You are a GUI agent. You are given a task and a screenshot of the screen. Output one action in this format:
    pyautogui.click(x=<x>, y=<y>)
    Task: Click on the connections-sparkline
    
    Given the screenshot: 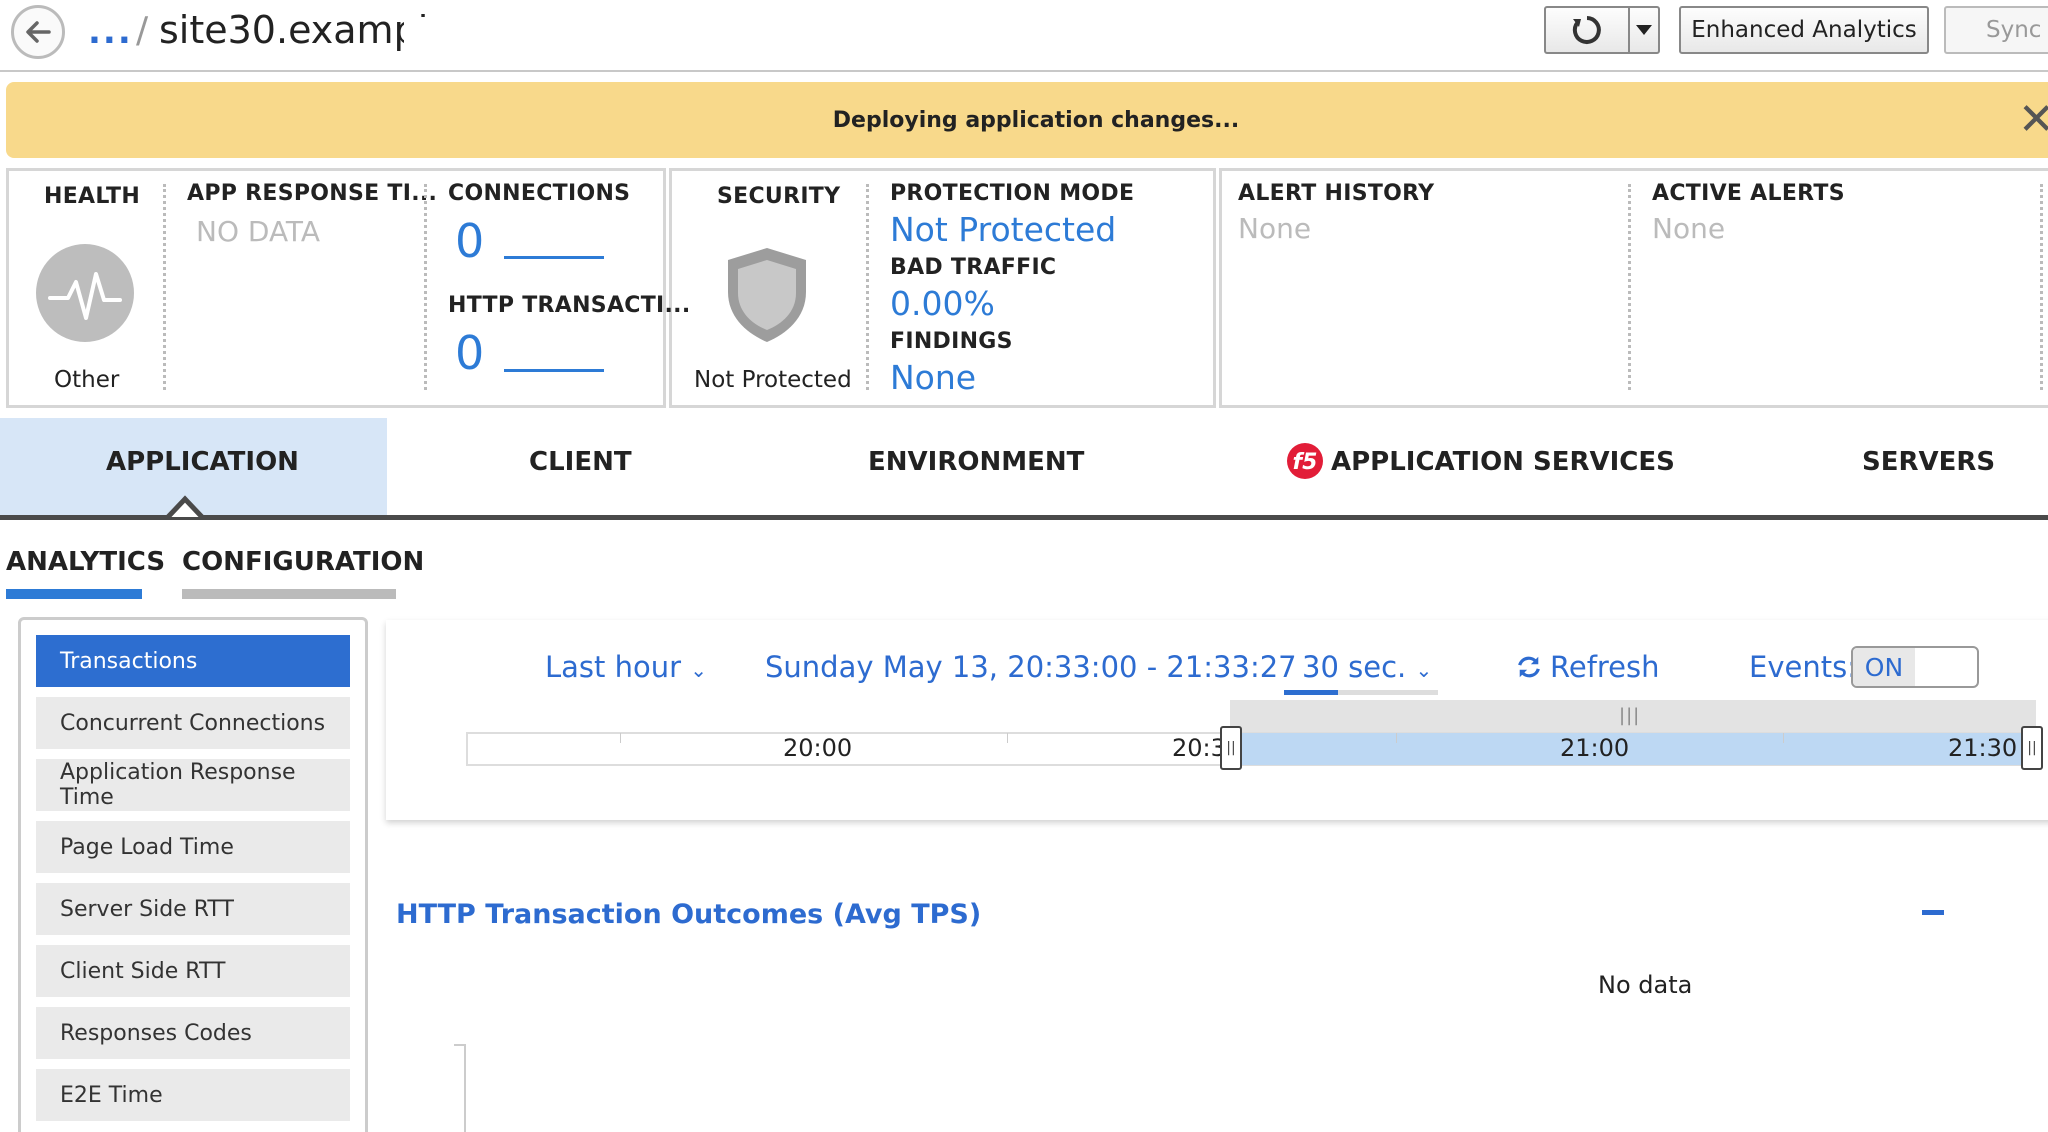 What is the action you would take?
    pyautogui.click(x=554, y=257)
    